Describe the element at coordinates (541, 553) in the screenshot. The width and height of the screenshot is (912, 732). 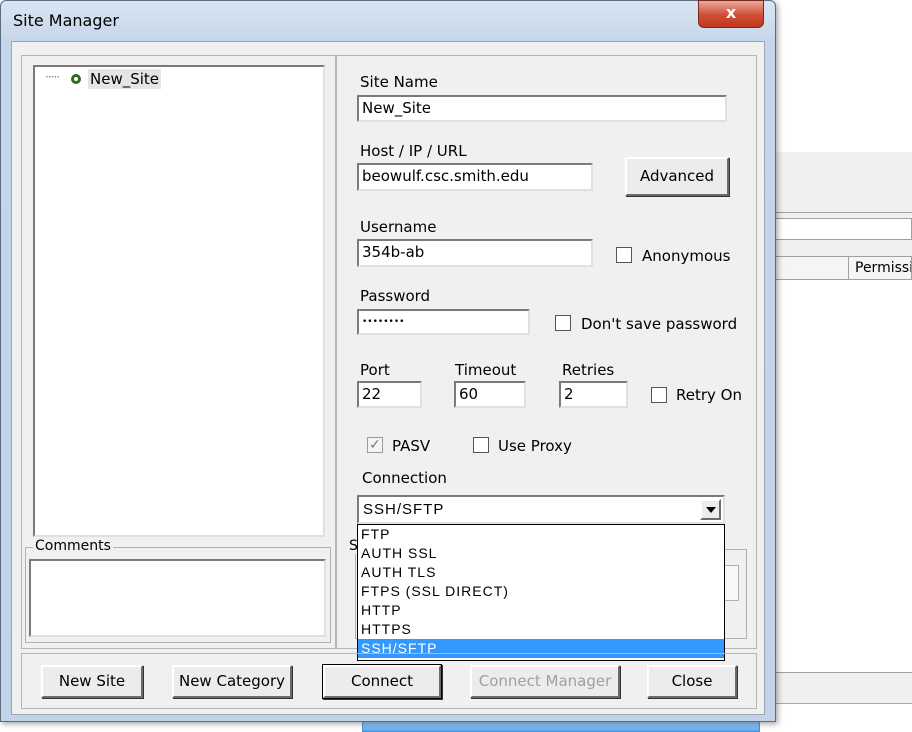
I see `connection-option: AUTH SSL` at that location.